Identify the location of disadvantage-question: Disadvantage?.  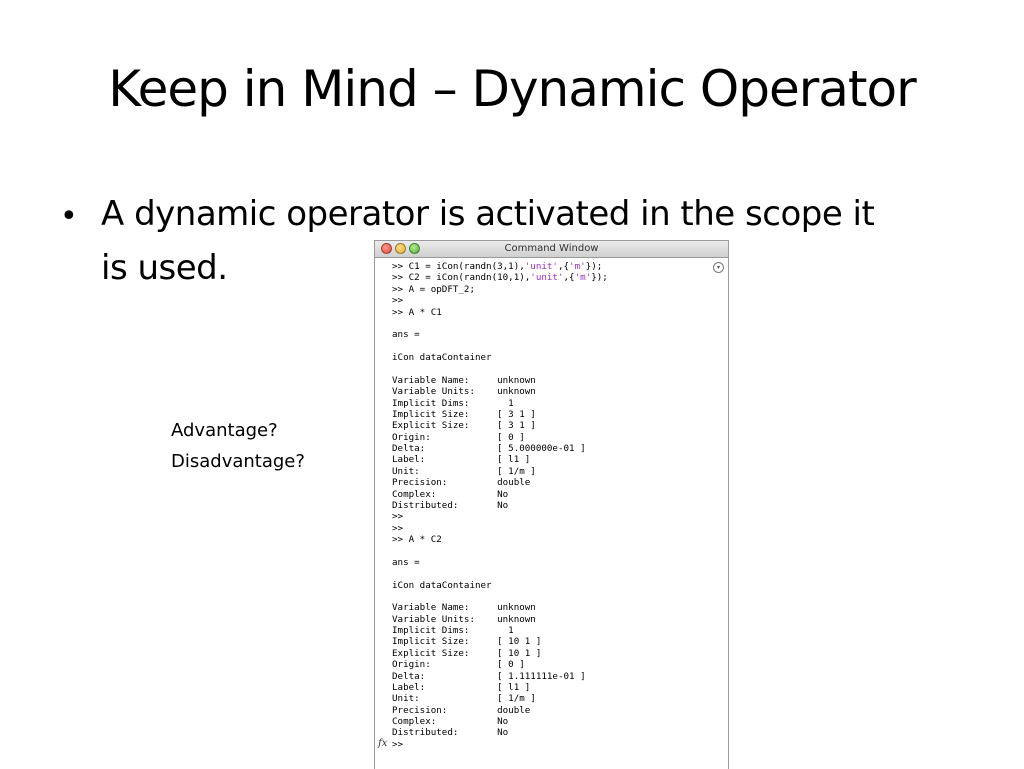
(238, 461).